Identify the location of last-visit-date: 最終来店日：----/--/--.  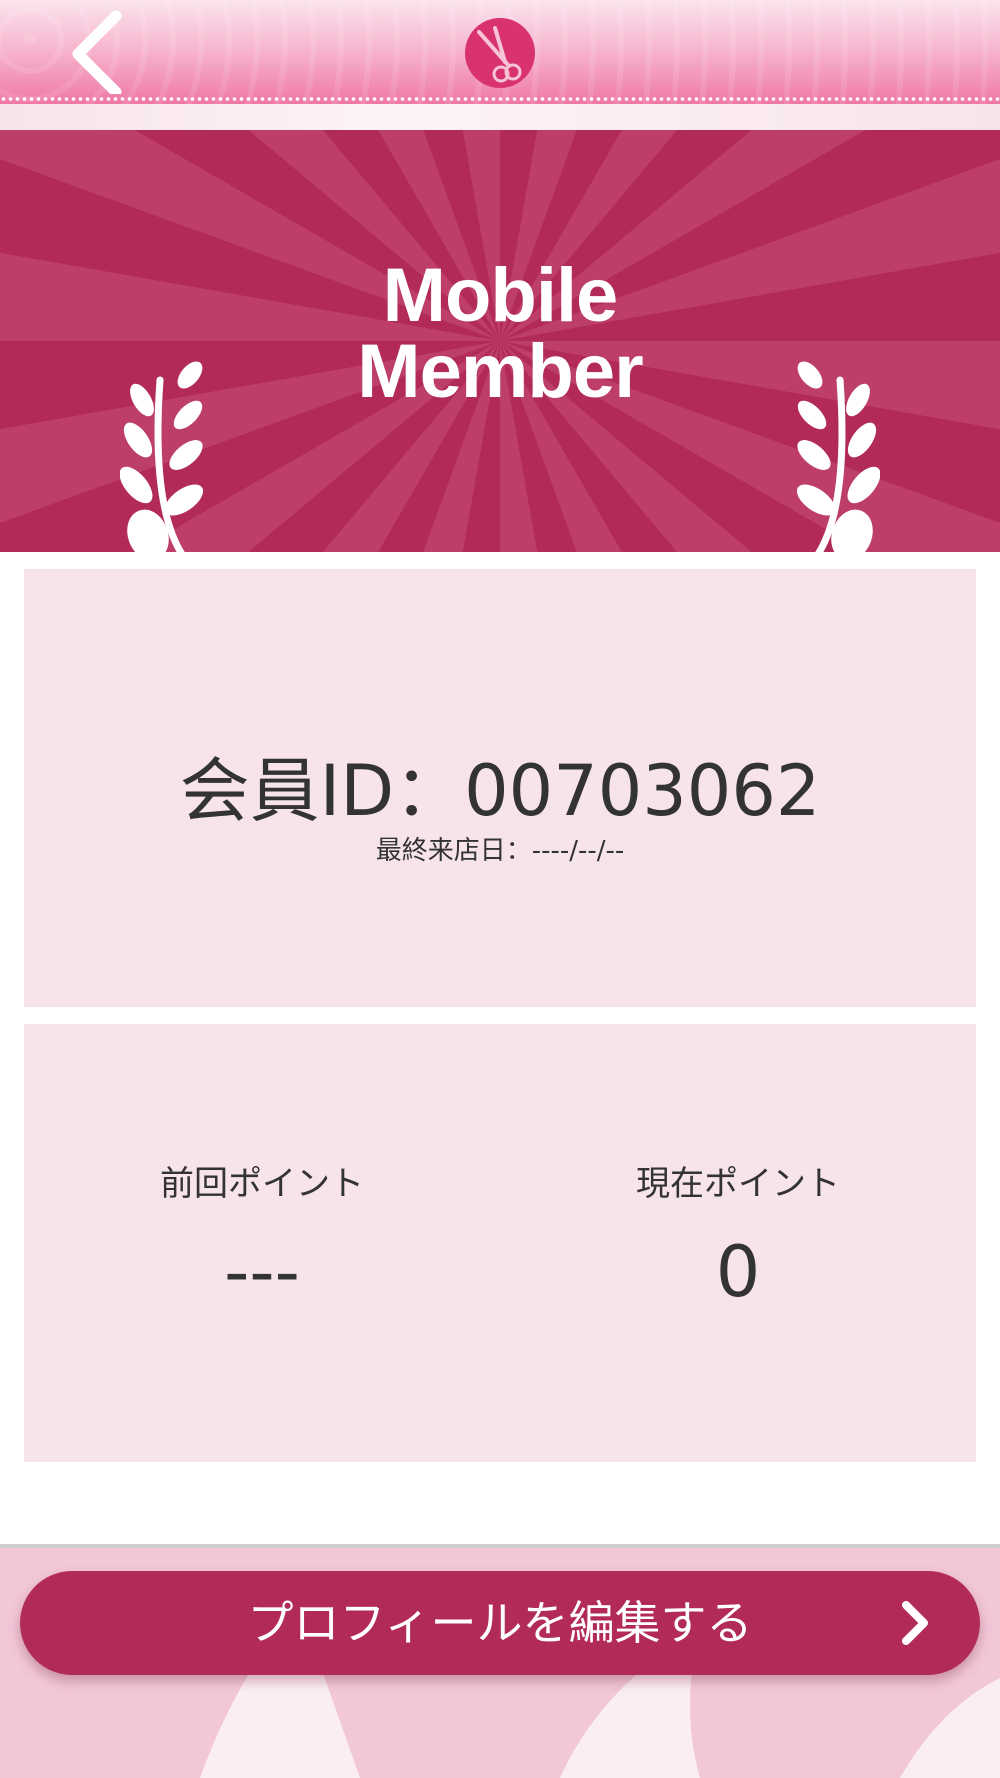
(500, 851).